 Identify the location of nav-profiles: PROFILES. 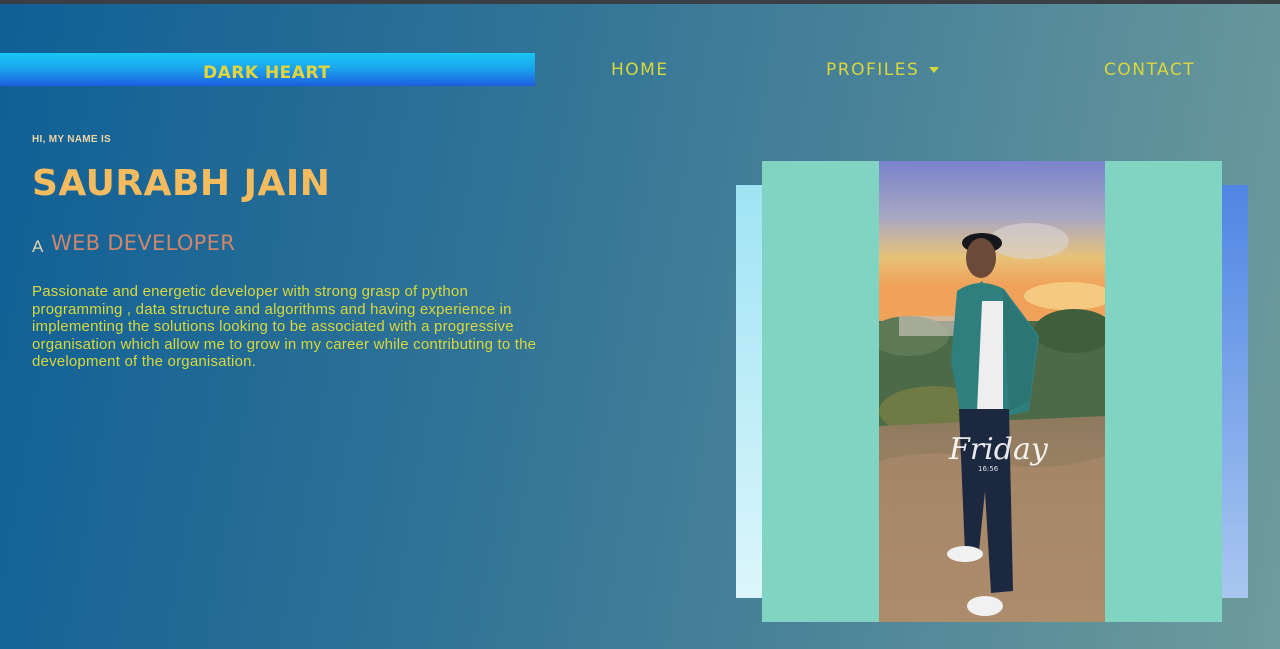
(883, 70).